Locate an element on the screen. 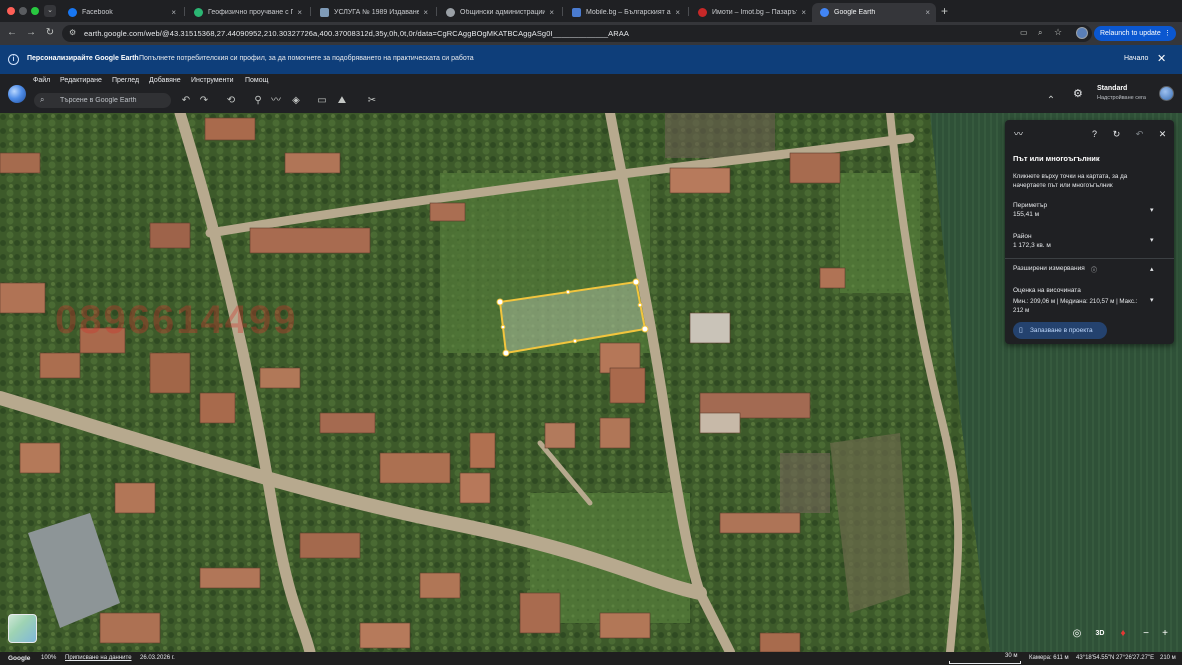 This screenshot has height=665, width=1182. tab-service-1989: УСЛУГА № 1989 Издаване н × is located at coordinates (373, 12).